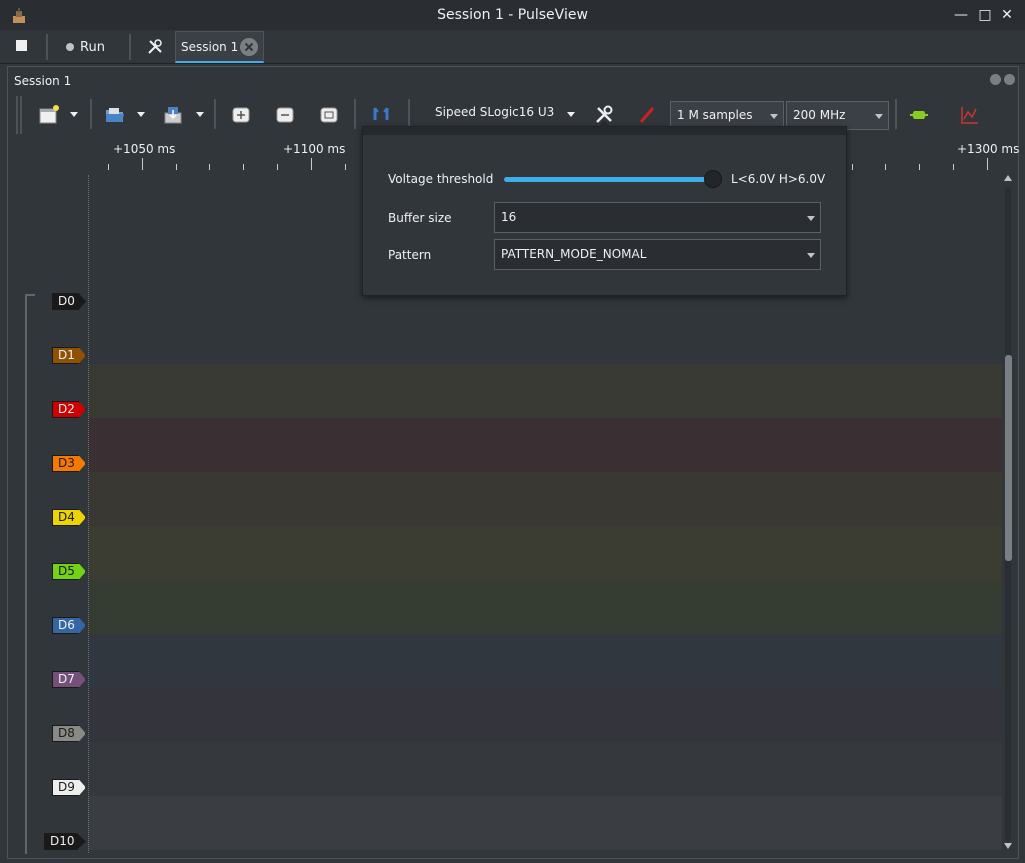 This screenshot has width=1025, height=863. What do you see at coordinates (609, 179) in the screenshot?
I see `voltage-threshold-slider-track` at bounding box center [609, 179].